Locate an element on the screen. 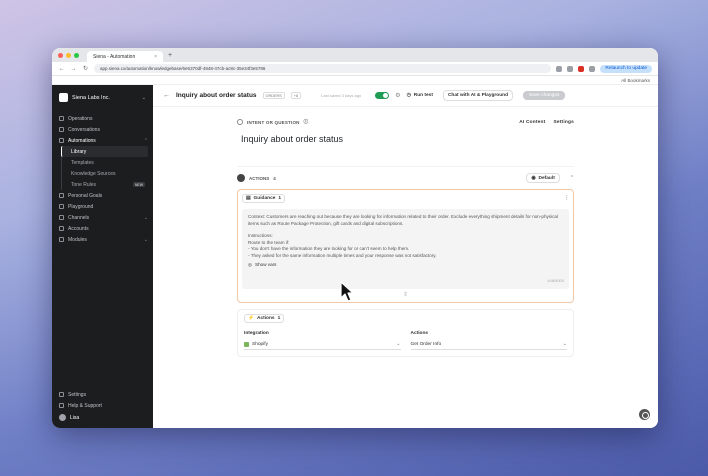  integration-value: Shopify is located at coordinates (260, 344).